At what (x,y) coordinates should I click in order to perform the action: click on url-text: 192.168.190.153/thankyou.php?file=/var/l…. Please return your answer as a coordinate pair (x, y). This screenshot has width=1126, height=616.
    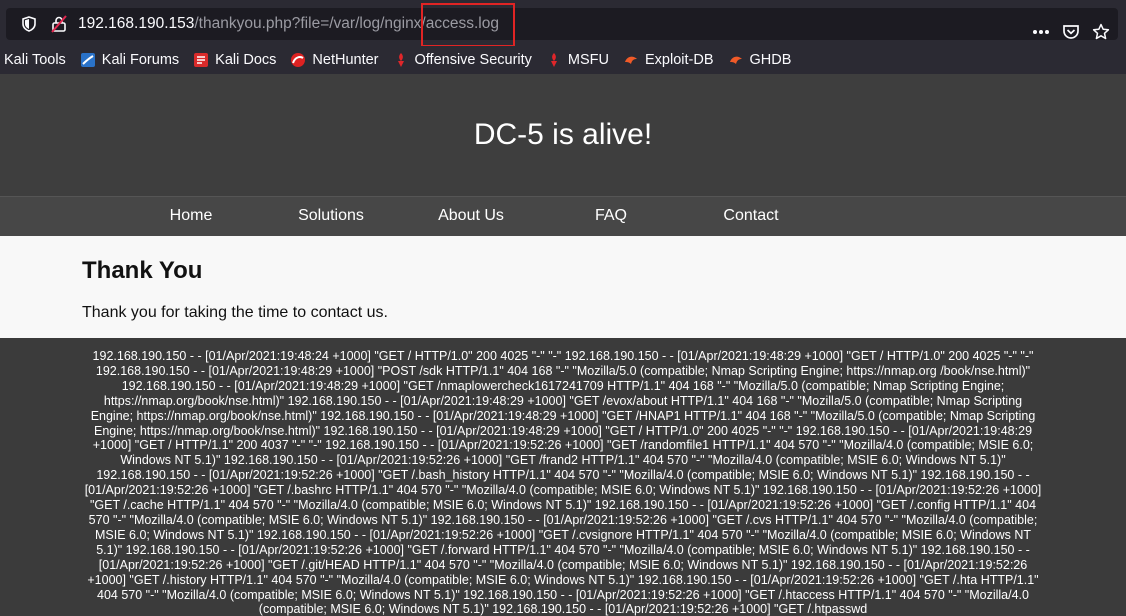
    Looking at the image, I should click on (288, 24).